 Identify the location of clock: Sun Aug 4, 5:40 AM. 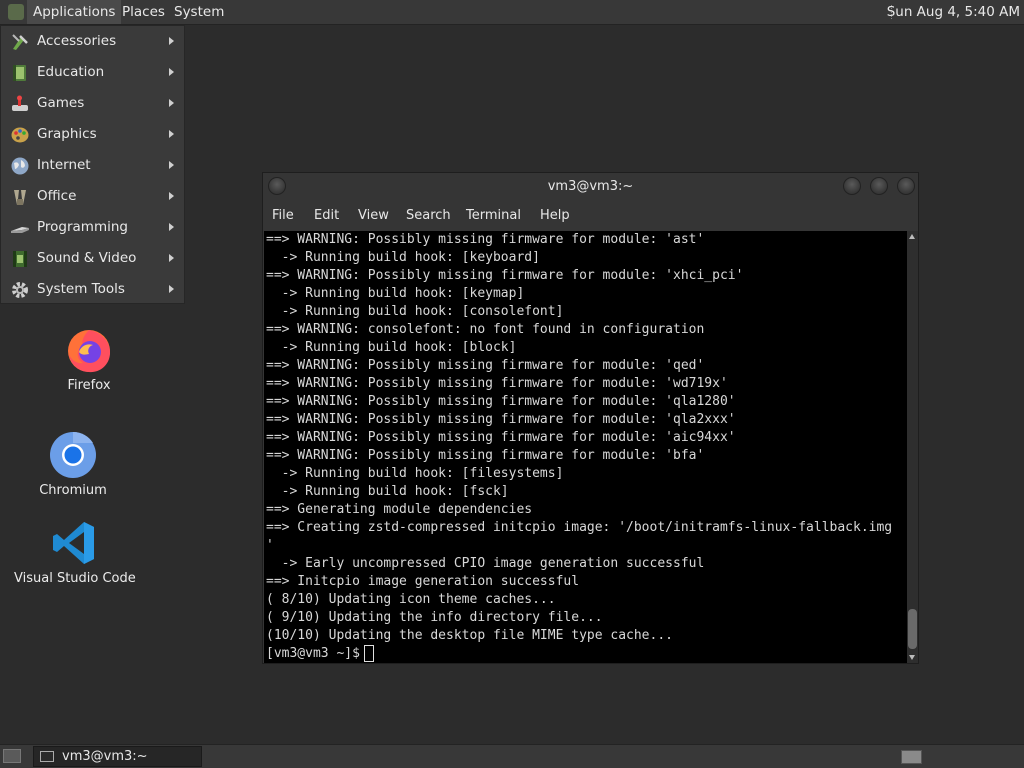
(953, 12).